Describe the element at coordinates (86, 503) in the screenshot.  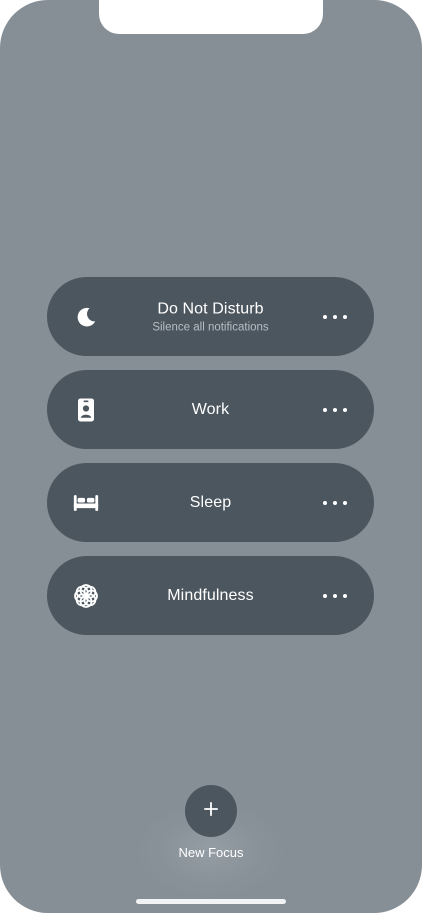
I see `bed-icon` at that location.